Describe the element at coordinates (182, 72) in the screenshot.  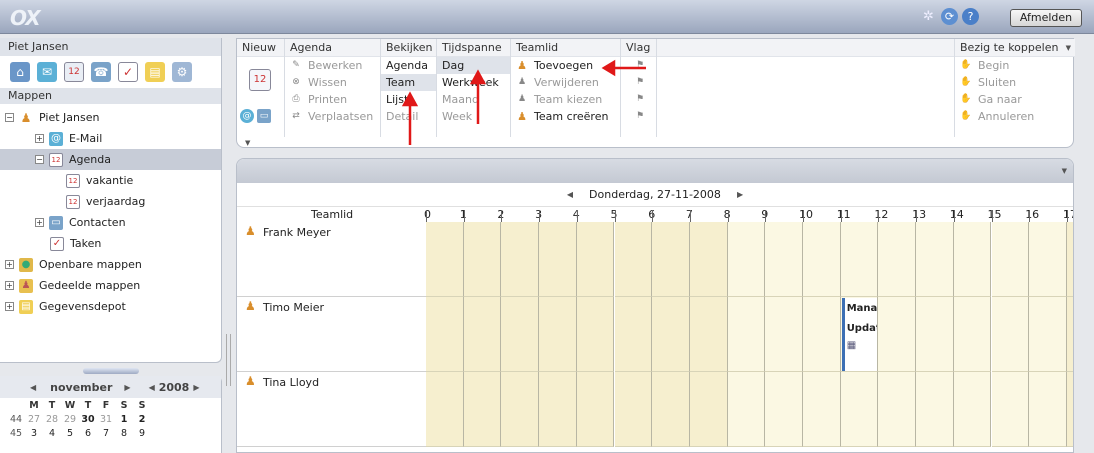
I see `settings-module-icon: ⚙` at that location.